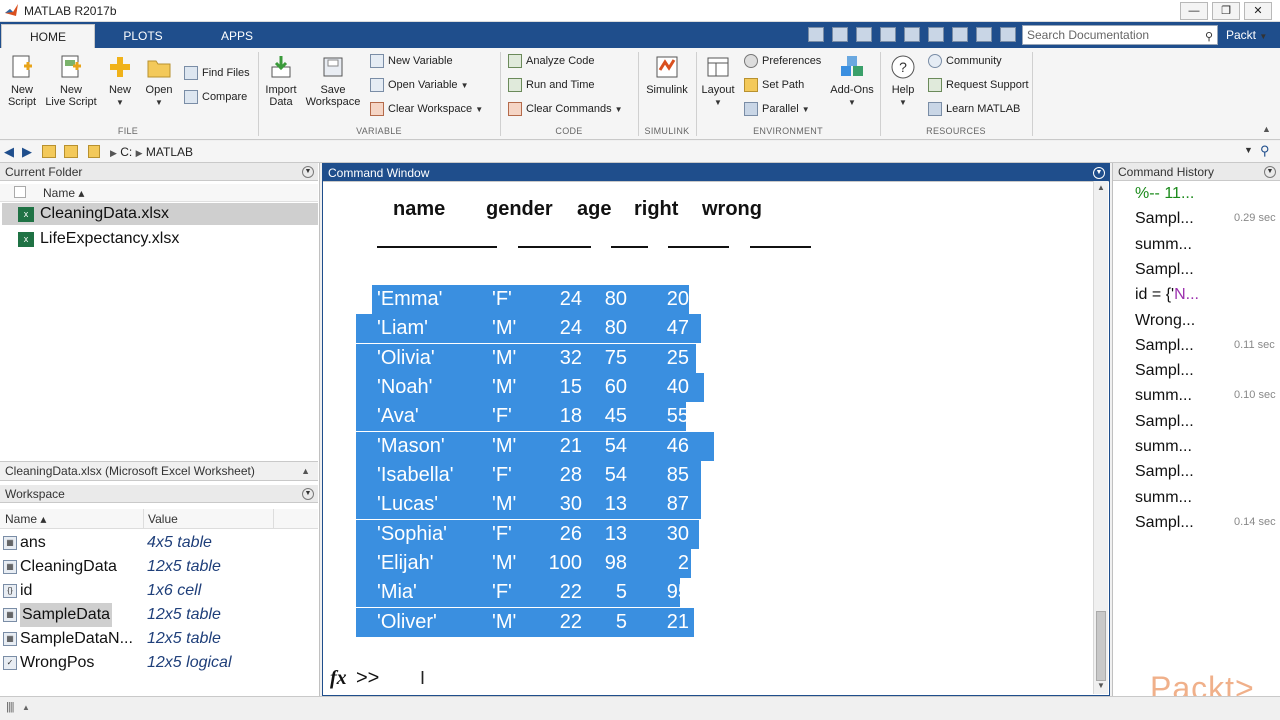  Describe the element at coordinates (44, 172) in the screenshot. I see `current-folder-title: Current Folder` at that location.